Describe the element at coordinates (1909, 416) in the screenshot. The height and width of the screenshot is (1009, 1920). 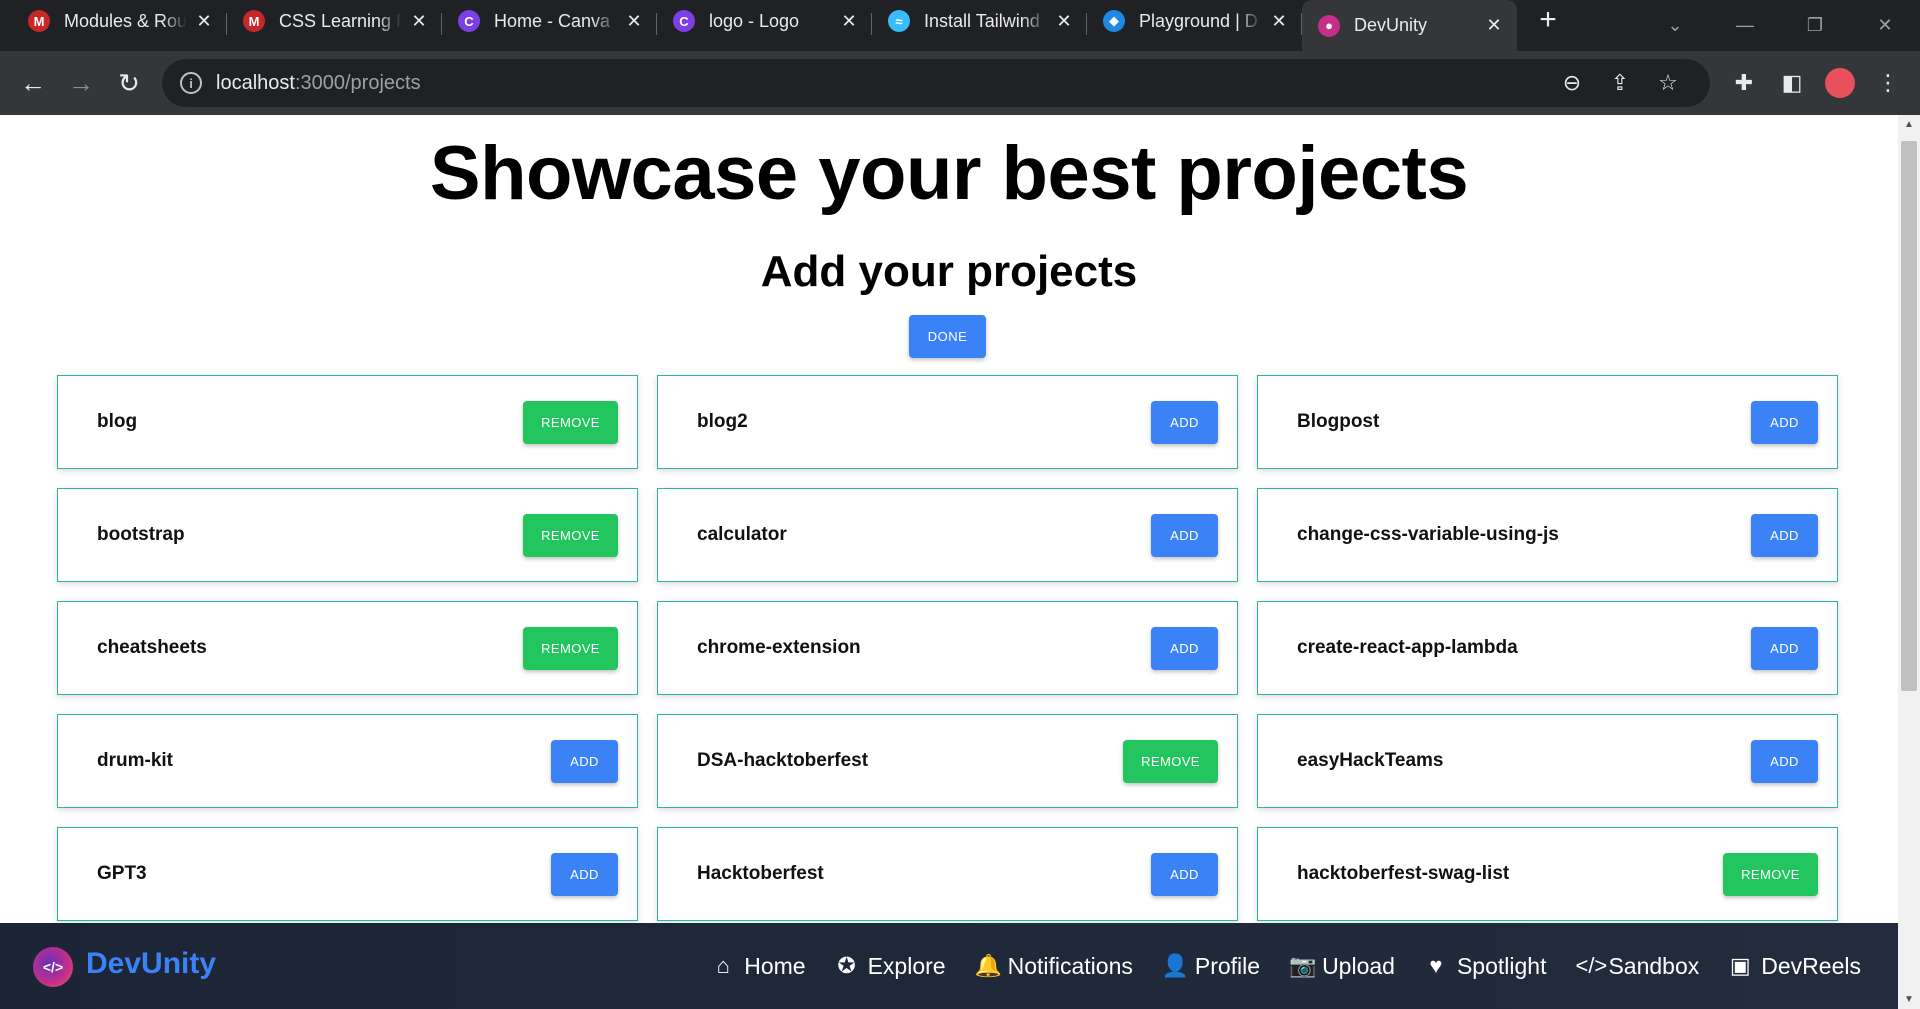
I see `scrollbar-thumb` at that location.